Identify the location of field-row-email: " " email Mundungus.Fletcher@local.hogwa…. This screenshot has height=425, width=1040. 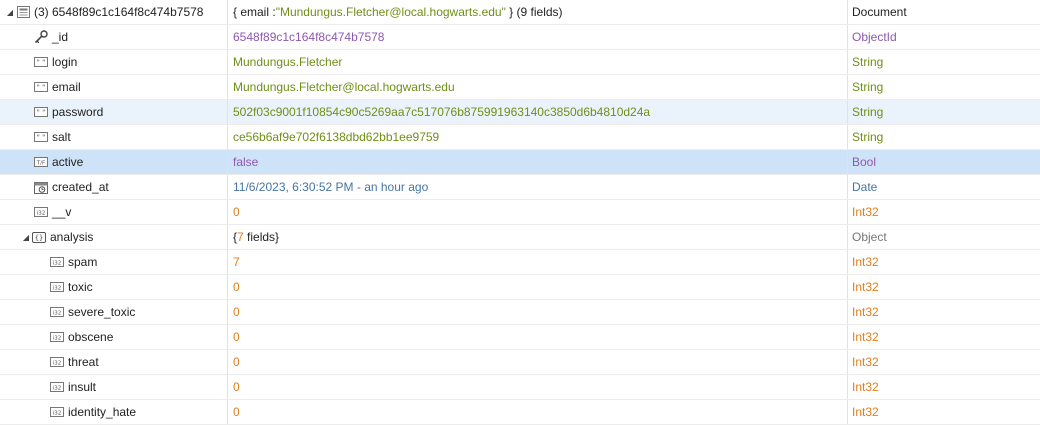
(520, 87).